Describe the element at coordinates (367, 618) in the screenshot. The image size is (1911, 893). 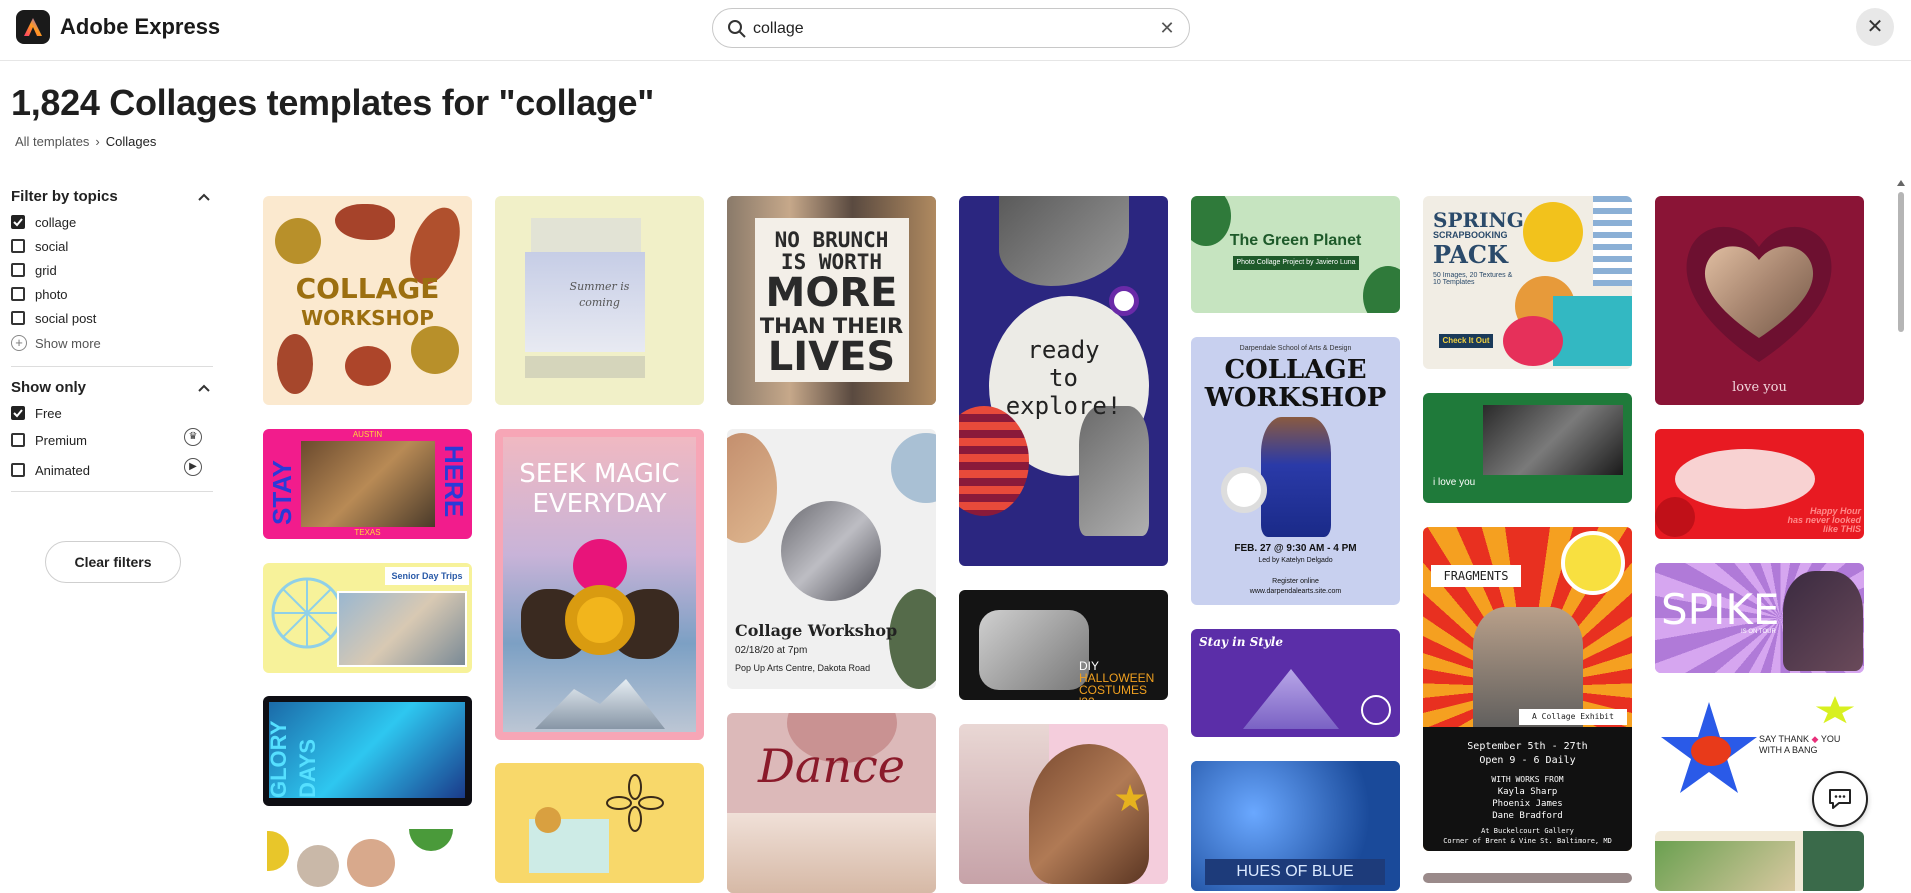
I see `template-card: Senior Day Trips` at that location.